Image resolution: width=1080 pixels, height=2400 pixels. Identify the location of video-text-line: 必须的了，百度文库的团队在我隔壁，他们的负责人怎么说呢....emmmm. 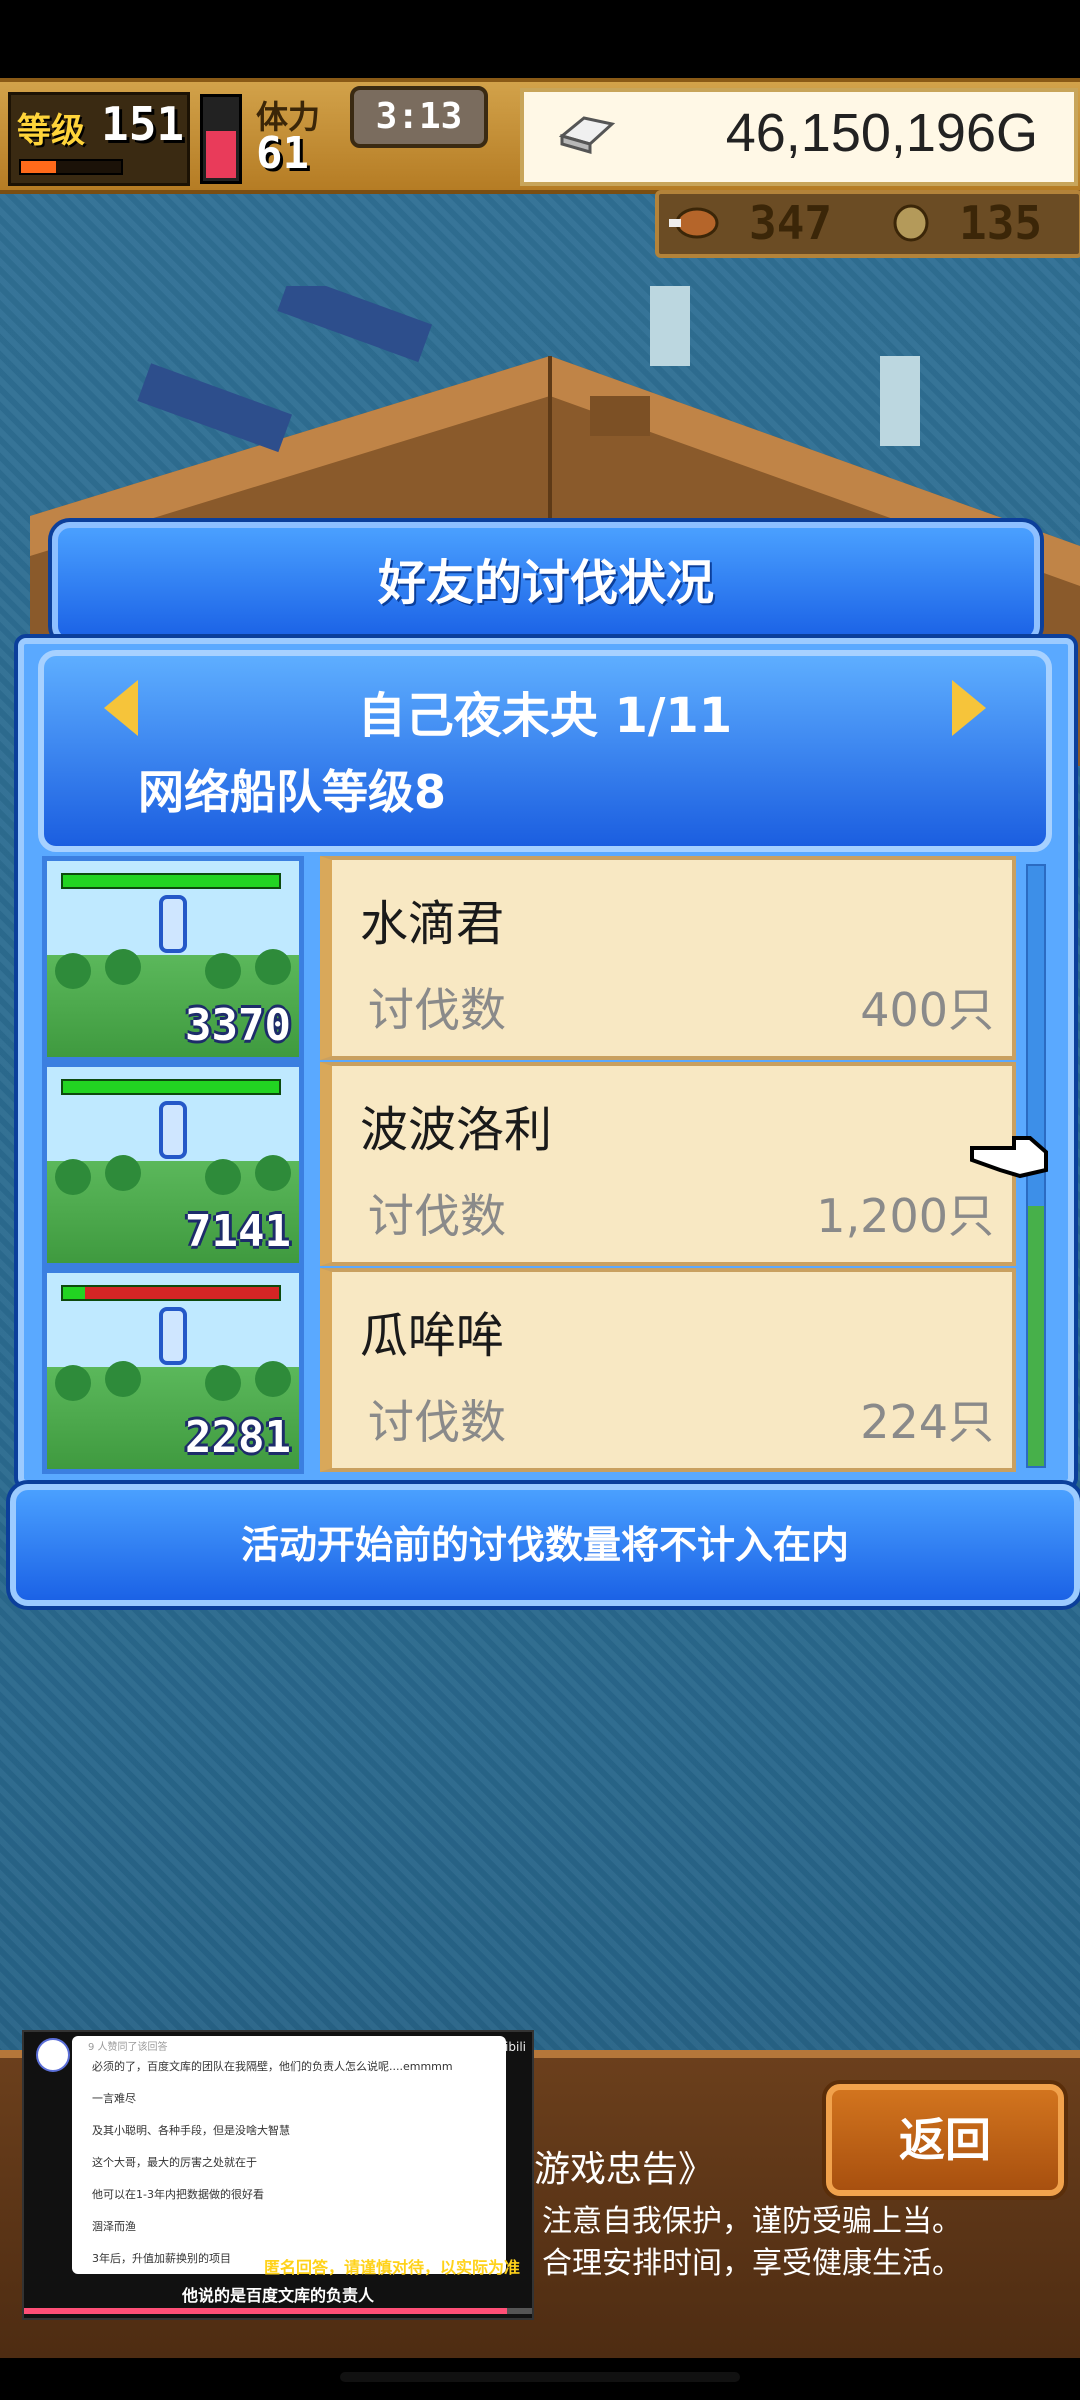
(272, 2066).